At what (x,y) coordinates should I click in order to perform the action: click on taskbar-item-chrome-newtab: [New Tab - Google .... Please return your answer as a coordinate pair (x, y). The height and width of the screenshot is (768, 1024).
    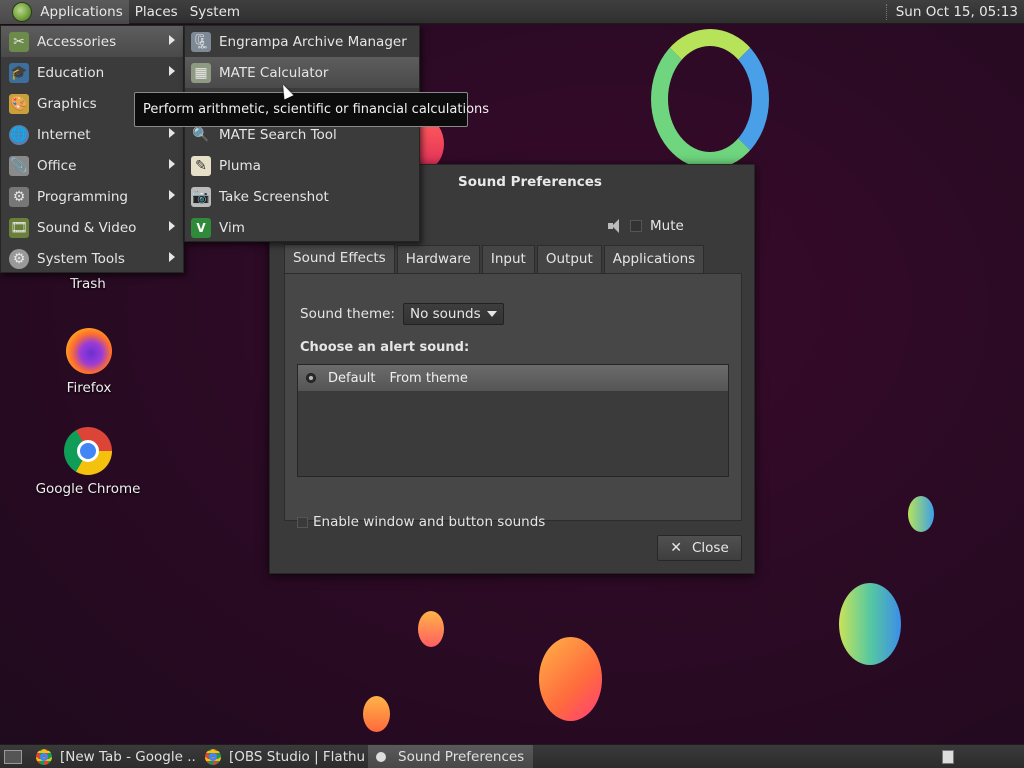
    Looking at the image, I should click on (112, 756).